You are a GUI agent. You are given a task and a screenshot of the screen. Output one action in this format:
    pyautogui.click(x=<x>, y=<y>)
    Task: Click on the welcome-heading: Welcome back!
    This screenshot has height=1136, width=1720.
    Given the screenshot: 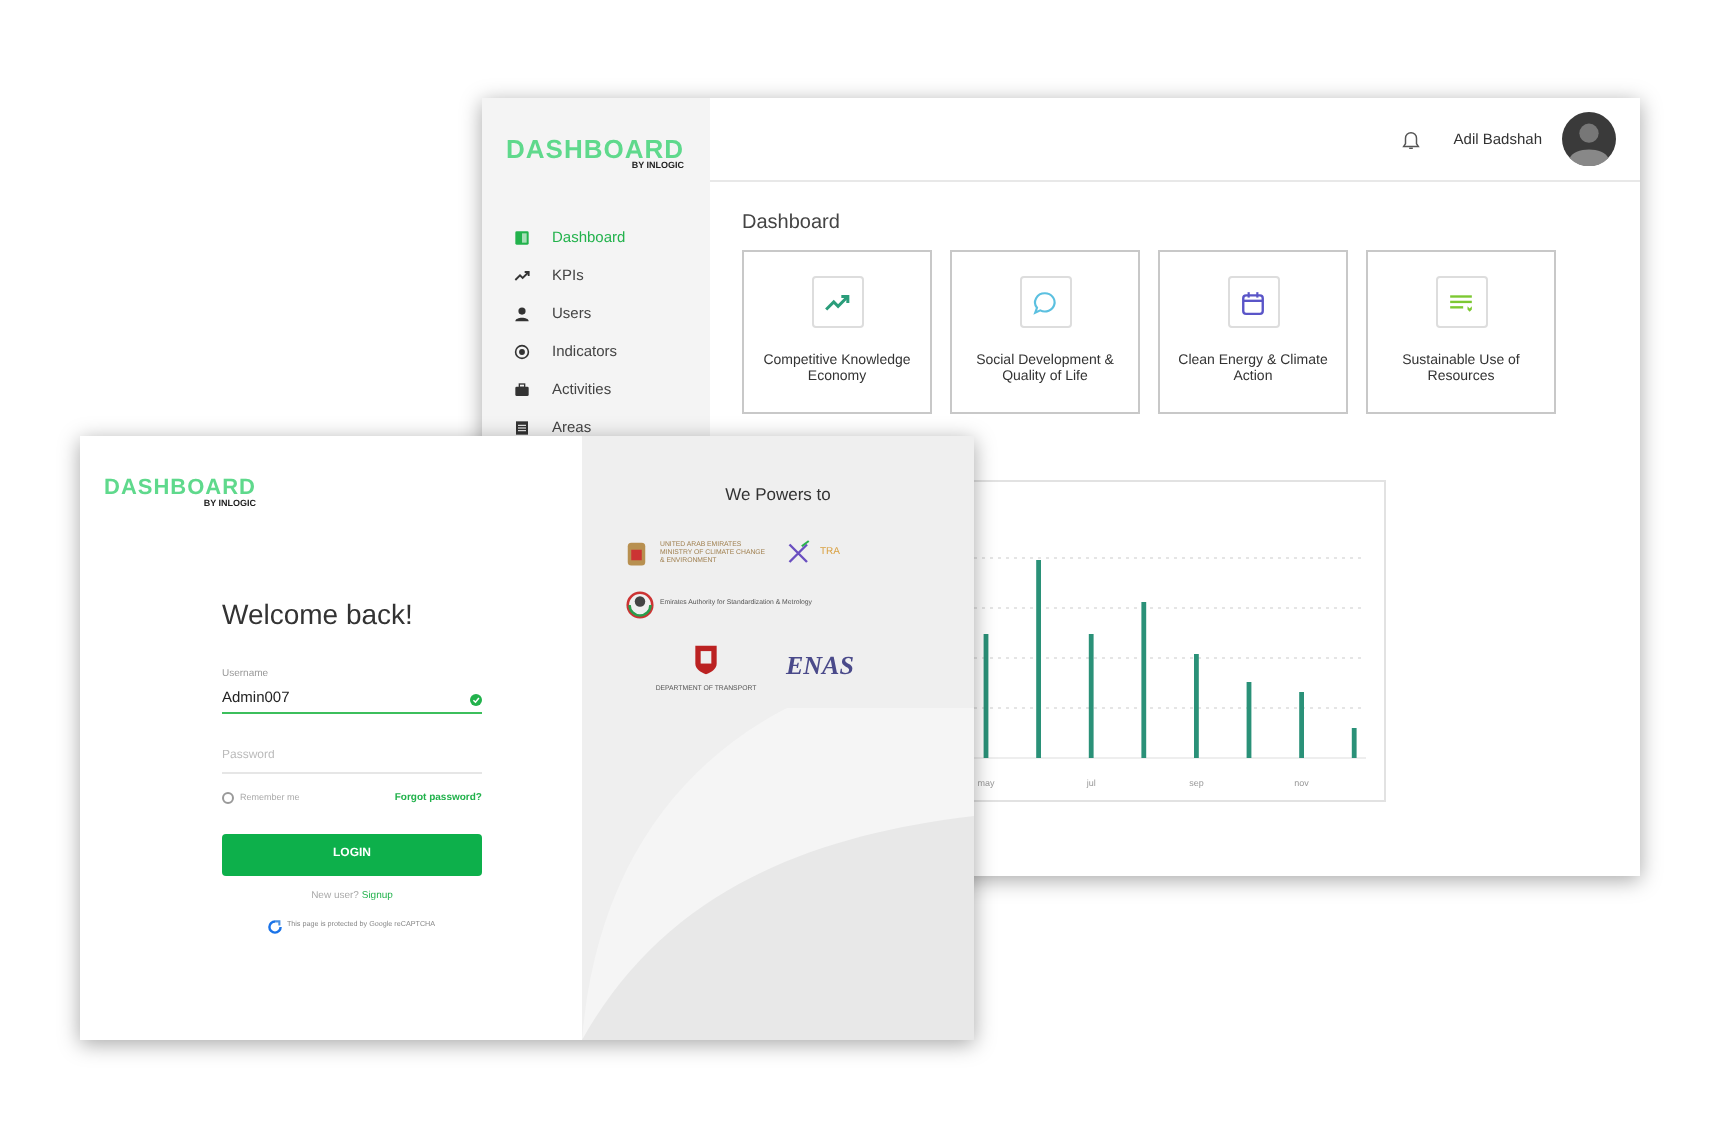 What is the action you would take?
    pyautogui.click(x=318, y=615)
    